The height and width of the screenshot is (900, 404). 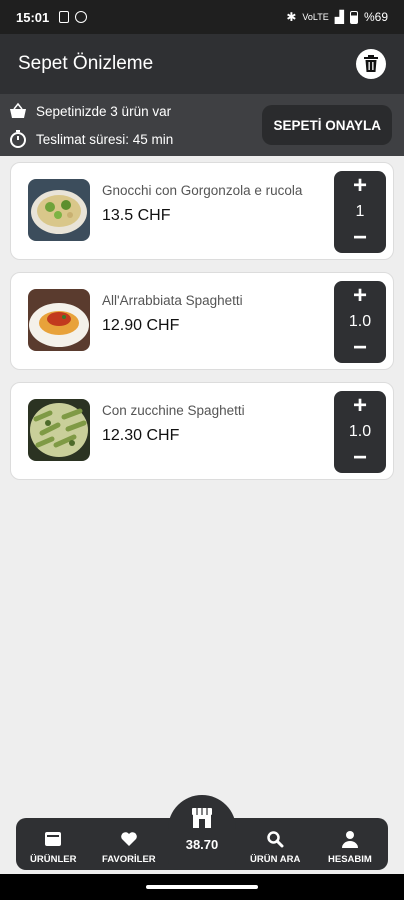 I want to click on user-icon, so click(x=349, y=839).